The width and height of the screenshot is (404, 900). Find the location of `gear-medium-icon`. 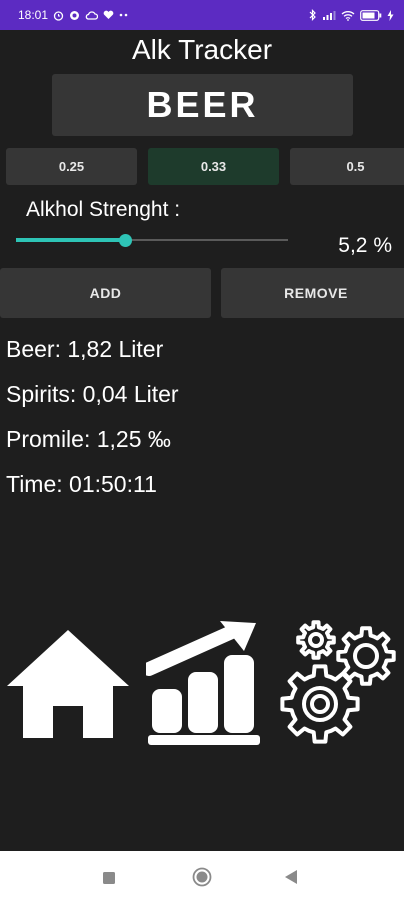

gear-medium-icon is located at coordinates (366, 656).